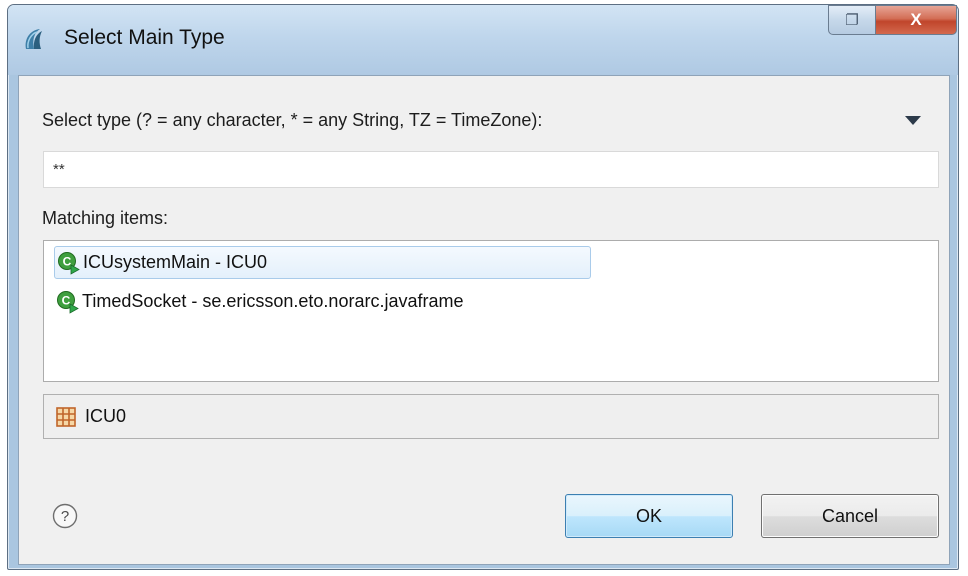 This screenshot has width=968, height=576. I want to click on ok-button: OK, so click(649, 516).